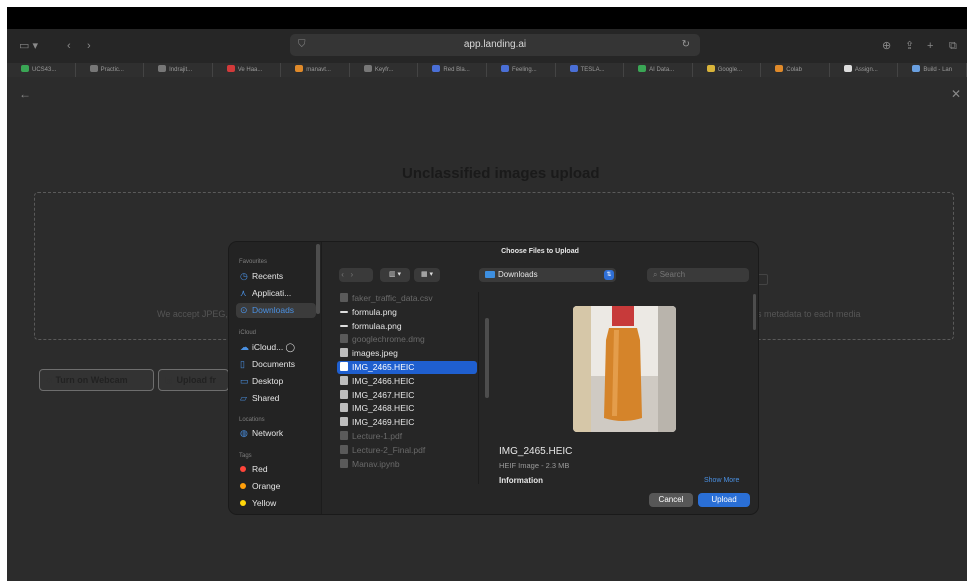 This screenshot has height=581, width=967. What do you see at coordinates (407, 381) in the screenshot?
I see `file-item: IMG_2466.HEIC` at bounding box center [407, 381].